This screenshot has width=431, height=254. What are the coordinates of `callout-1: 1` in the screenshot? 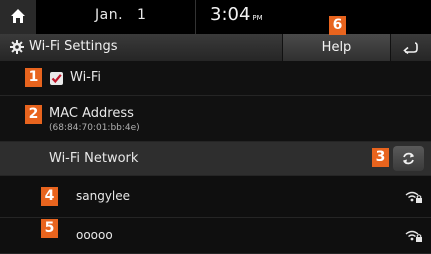 It's located at (33, 77).